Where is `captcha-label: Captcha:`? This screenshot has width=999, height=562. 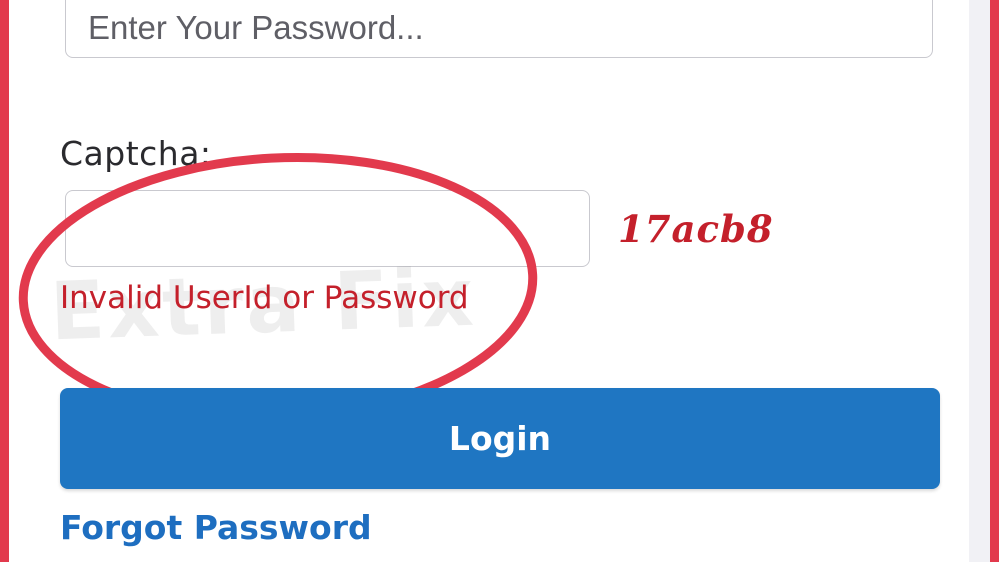
captcha-label: Captcha: is located at coordinates (136, 153).